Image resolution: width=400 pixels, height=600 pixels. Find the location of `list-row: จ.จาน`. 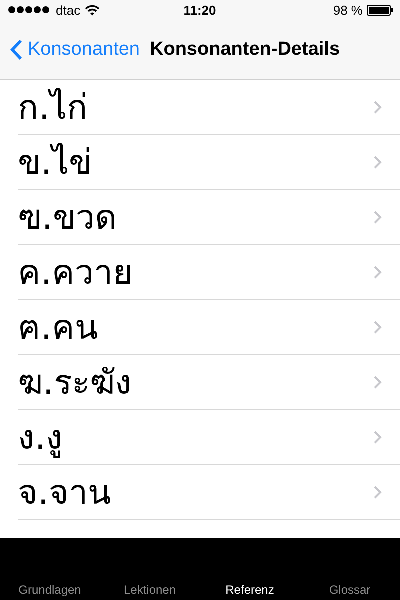

list-row: จ.จาน is located at coordinates (209, 492).